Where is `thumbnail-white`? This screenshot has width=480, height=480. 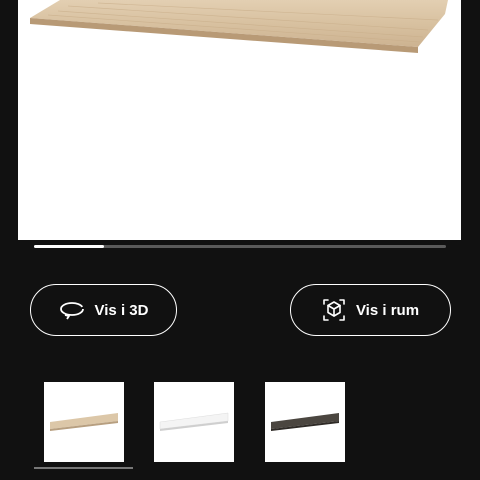
thumbnail-white is located at coordinates (194, 422).